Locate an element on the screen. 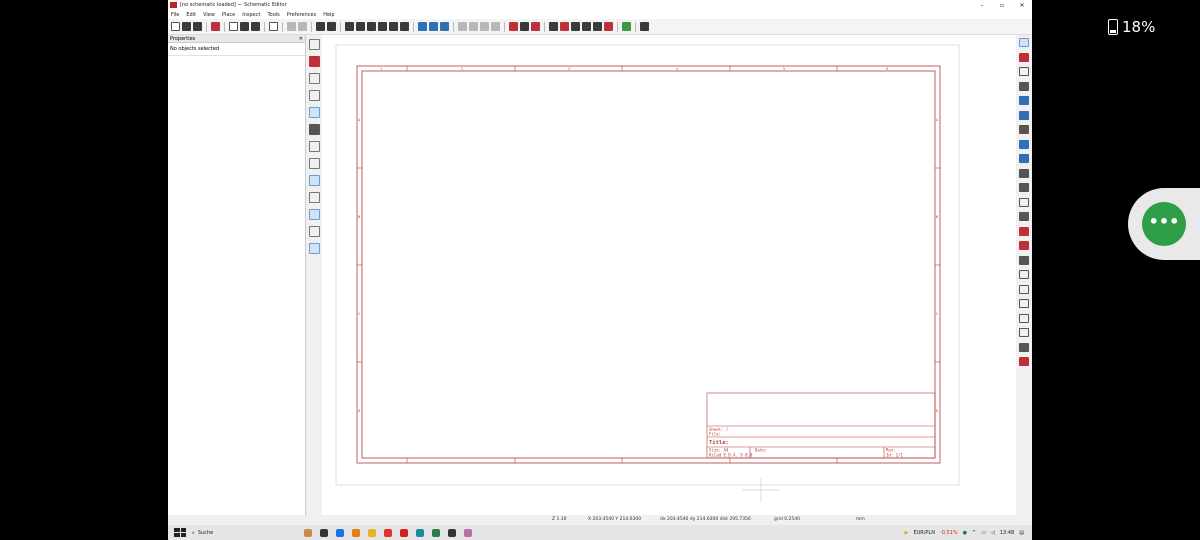  add-wire-icon is located at coordinates (1024, 100).